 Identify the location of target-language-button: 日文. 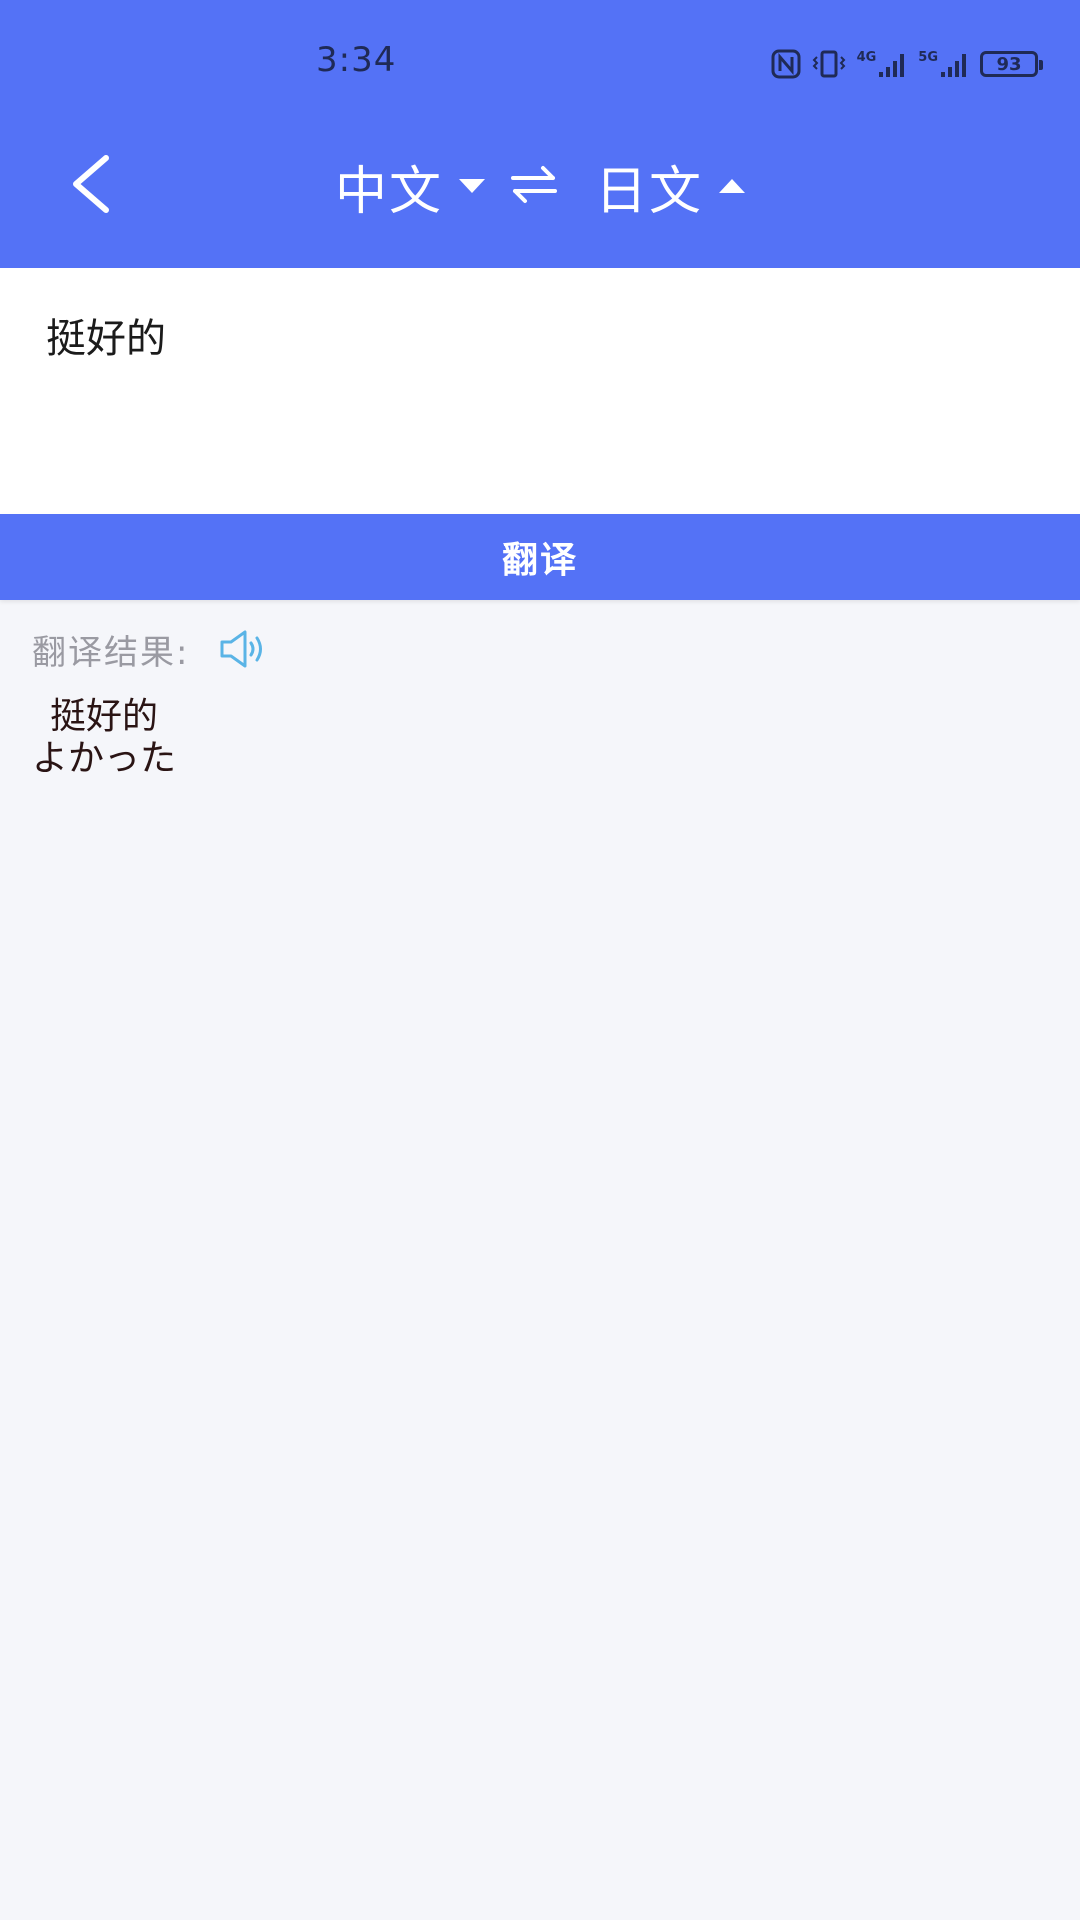
(670, 186).